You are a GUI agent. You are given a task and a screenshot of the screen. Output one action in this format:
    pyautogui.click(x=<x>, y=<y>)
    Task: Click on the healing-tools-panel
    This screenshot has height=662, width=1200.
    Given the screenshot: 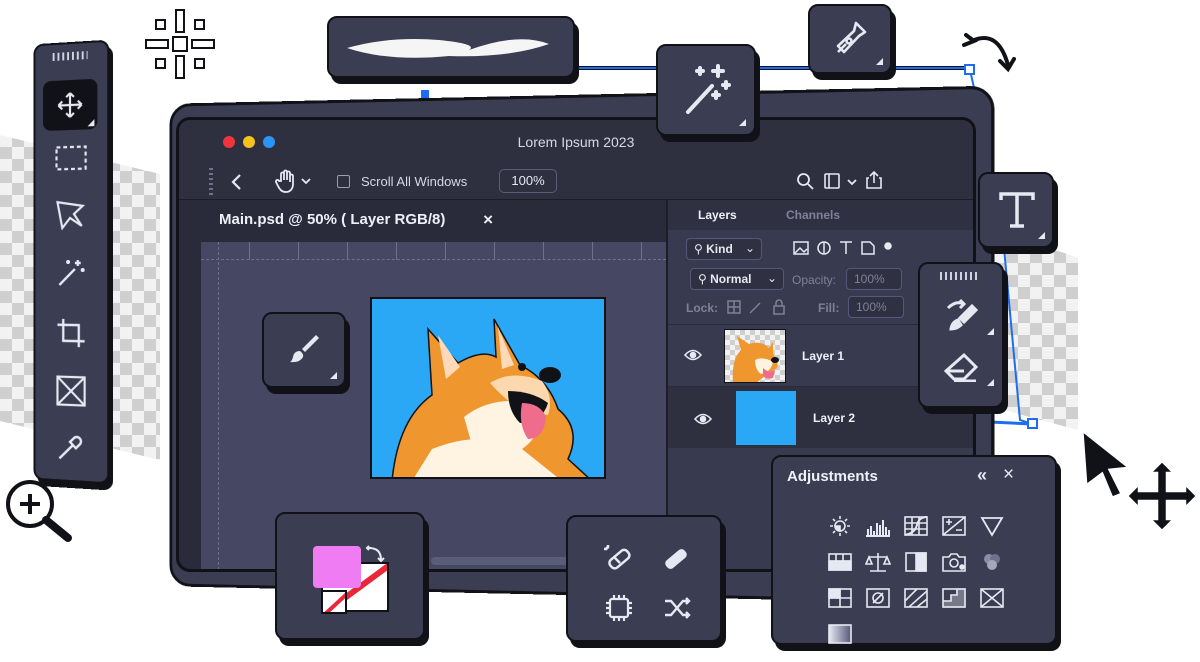 What is the action you would take?
    pyautogui.click(x=644, y=578)
    